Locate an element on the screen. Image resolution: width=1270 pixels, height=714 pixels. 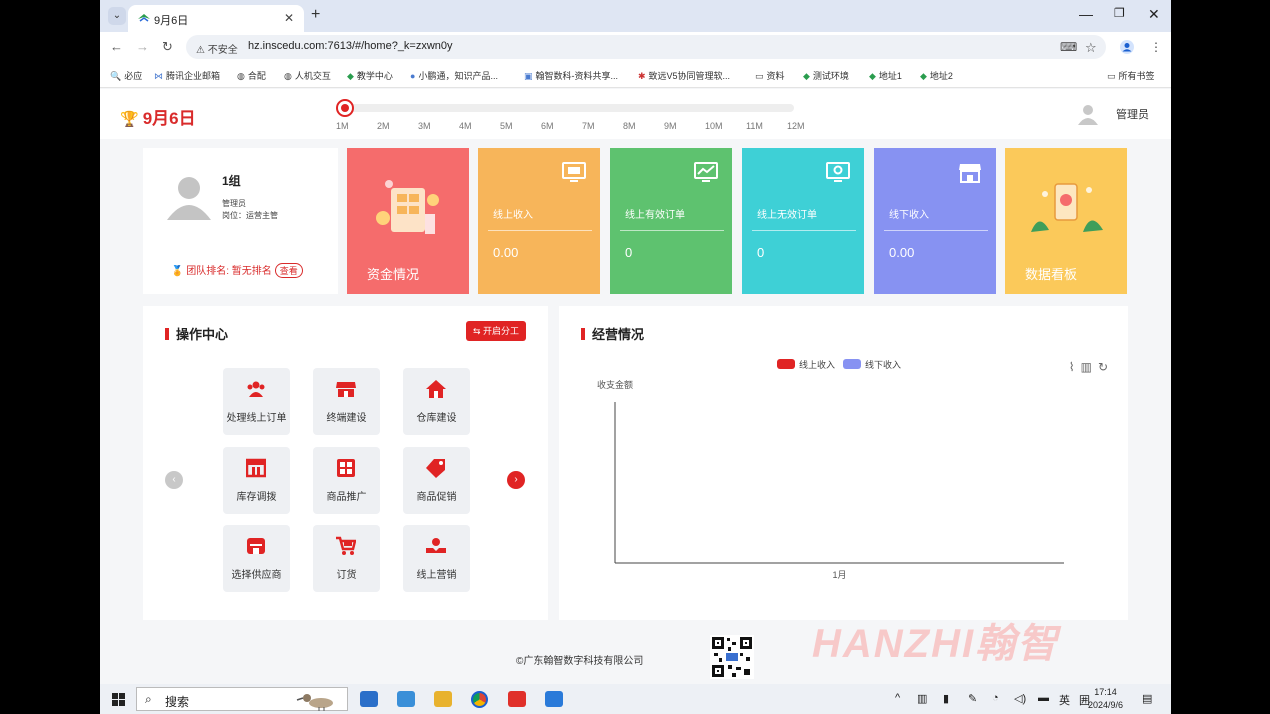
timeline-month-label: 1M is located at coordinates (342, 126).